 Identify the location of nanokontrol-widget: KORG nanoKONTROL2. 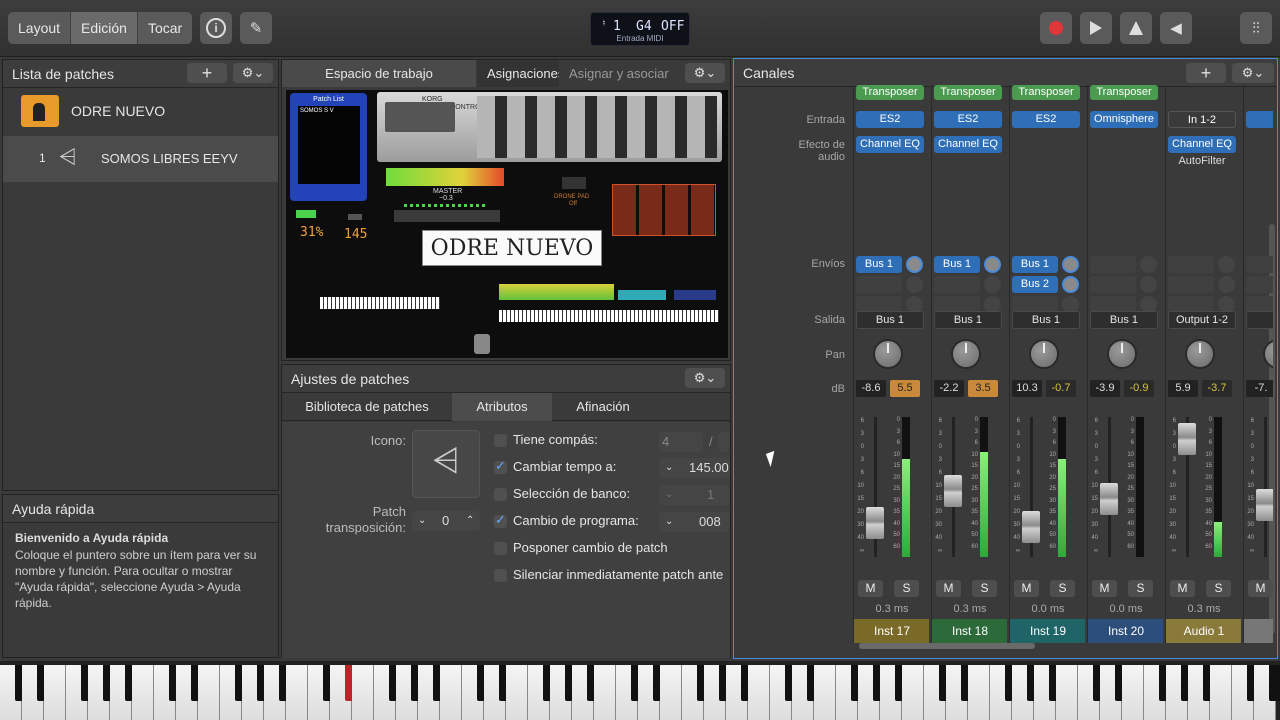
(549, 127).